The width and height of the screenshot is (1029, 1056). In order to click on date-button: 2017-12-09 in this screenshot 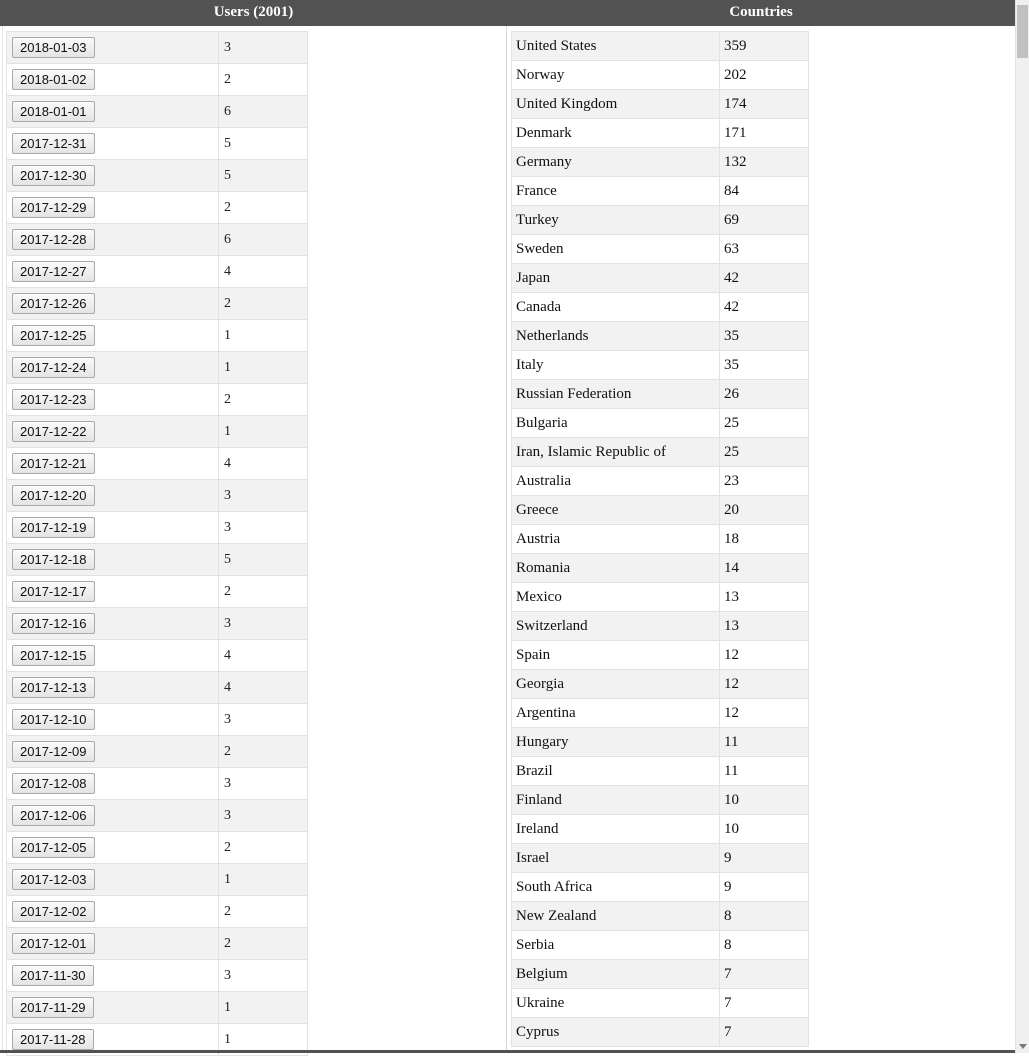, I will do `click(53, 751)`.